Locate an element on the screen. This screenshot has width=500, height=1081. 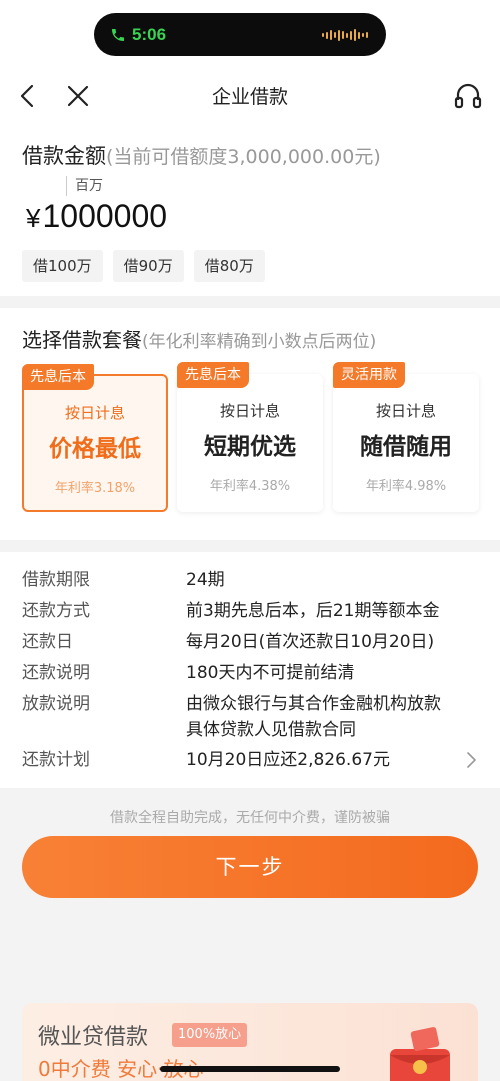
page-title: 企业借款 is located at coordinates (249, 97).